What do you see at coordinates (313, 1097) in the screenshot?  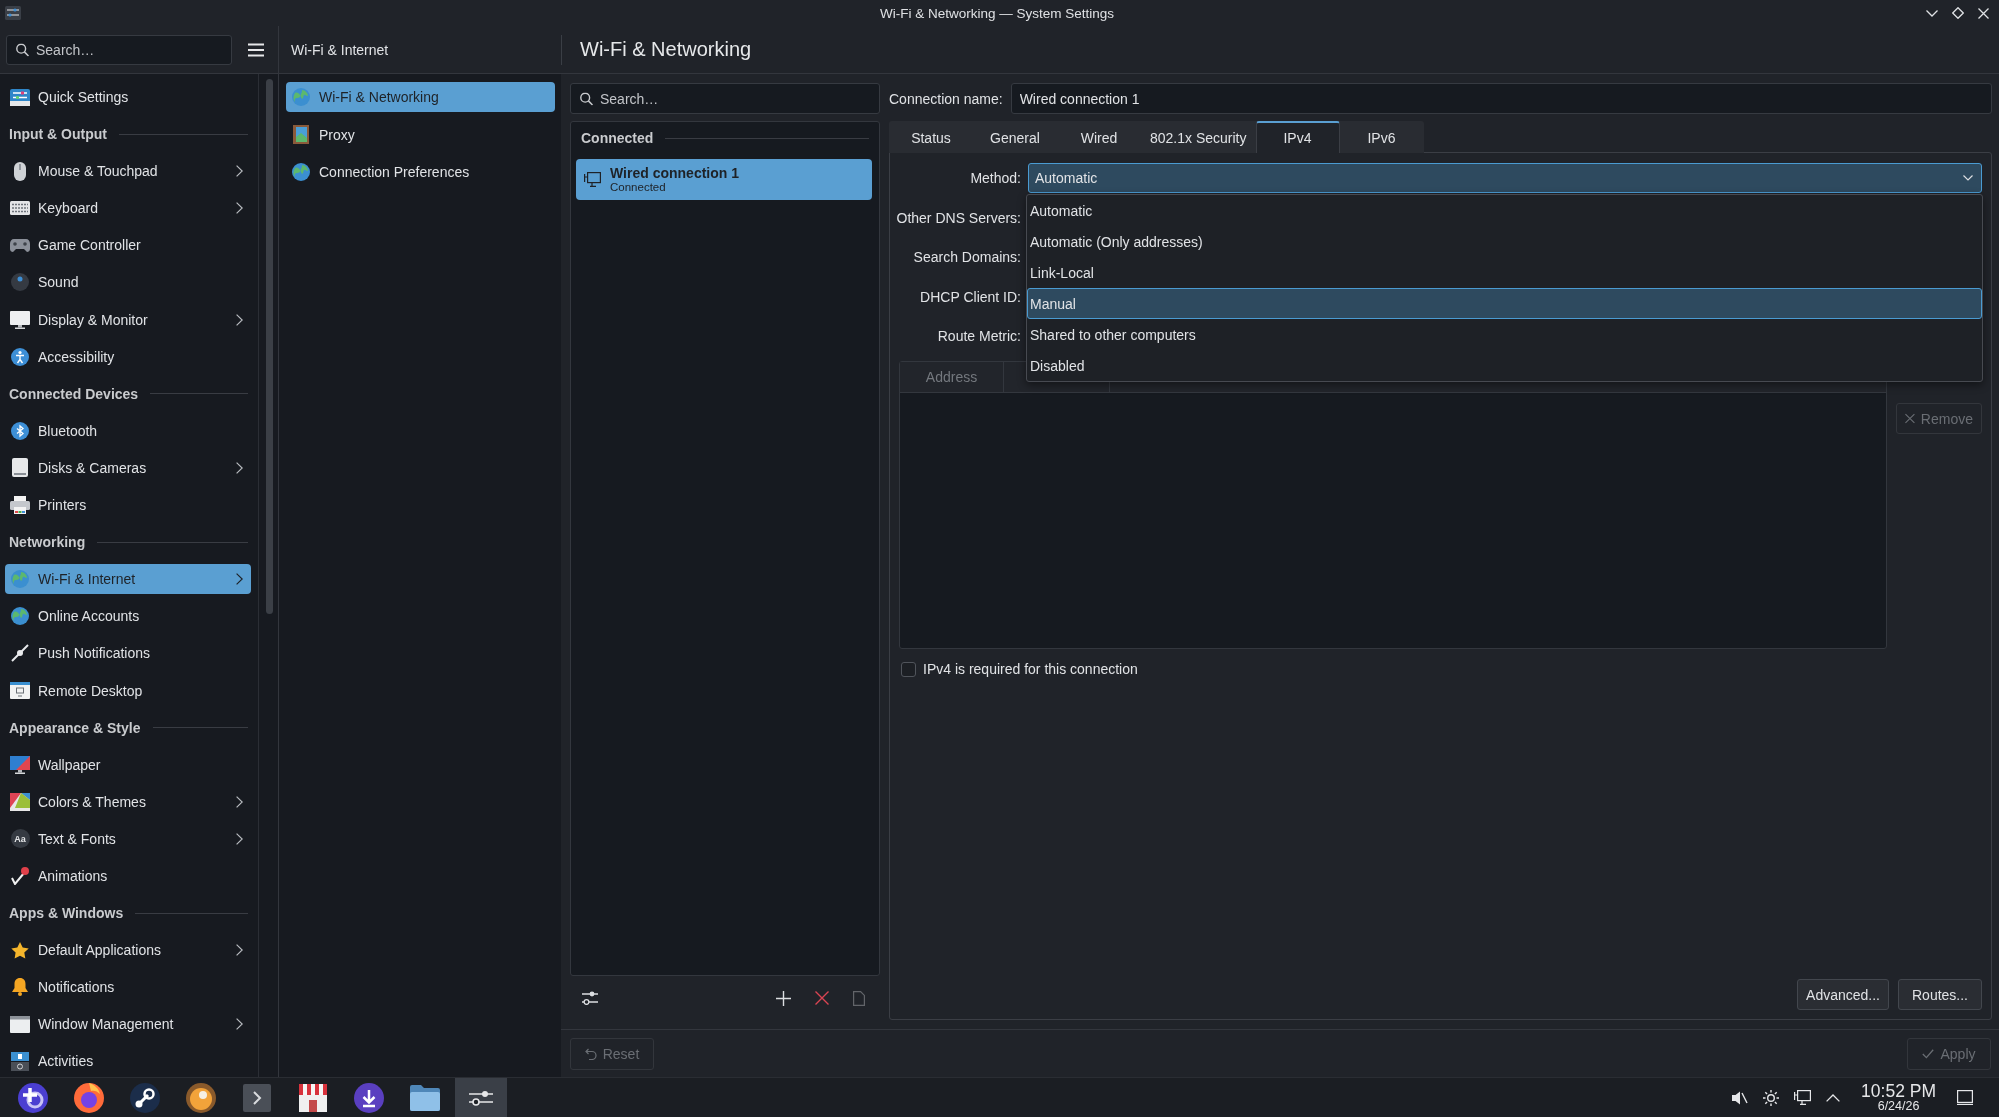 I see `shop-icon` at bounding box center [313, 1097].